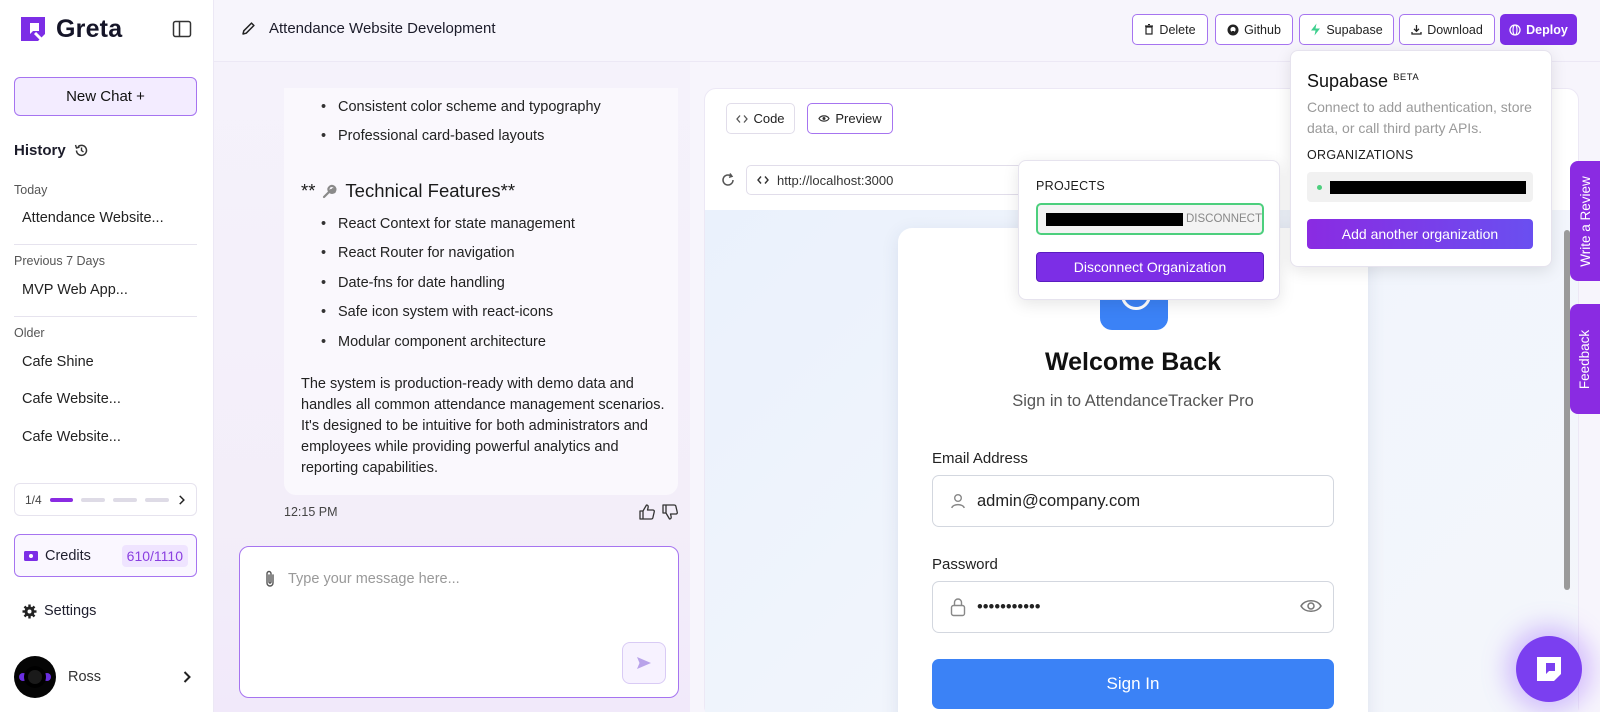 Image resolution: width=1600 pixels, height=712 pixels. I want to click on disconnect-organization-button: Disconnect Organization, so click(1150, 267).